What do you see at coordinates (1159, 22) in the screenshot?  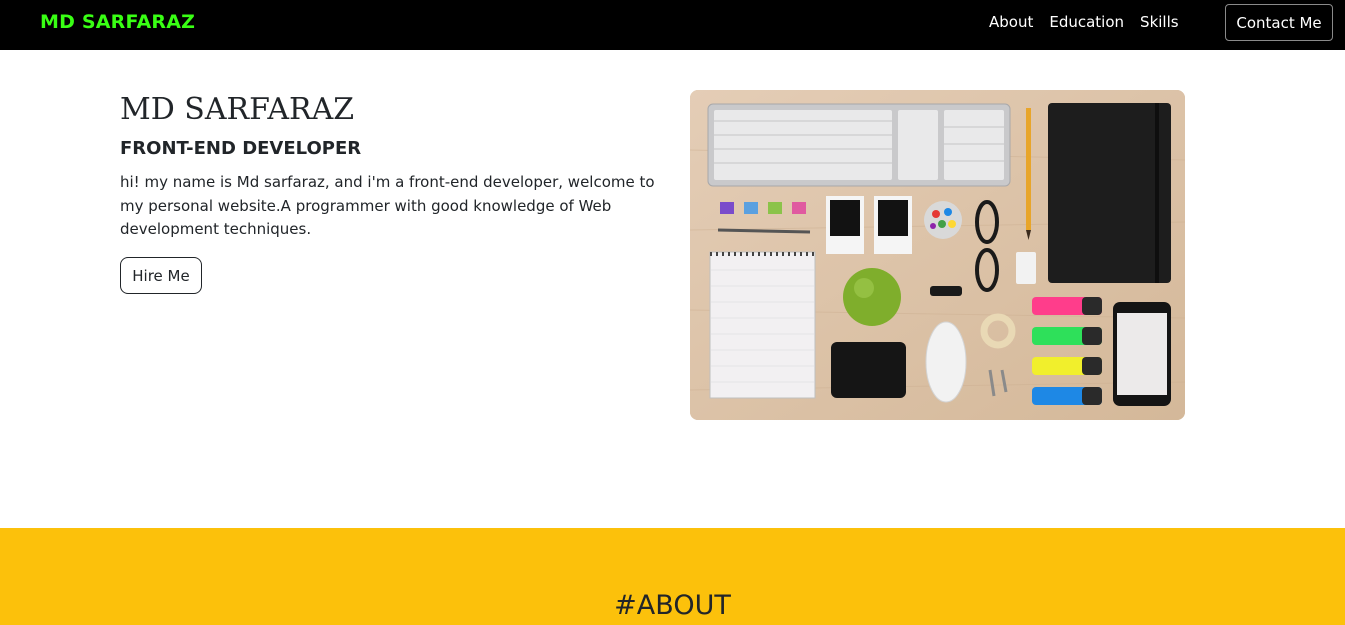 I see `nav-link-skills: Skills` at bounding box center [1159, 22].